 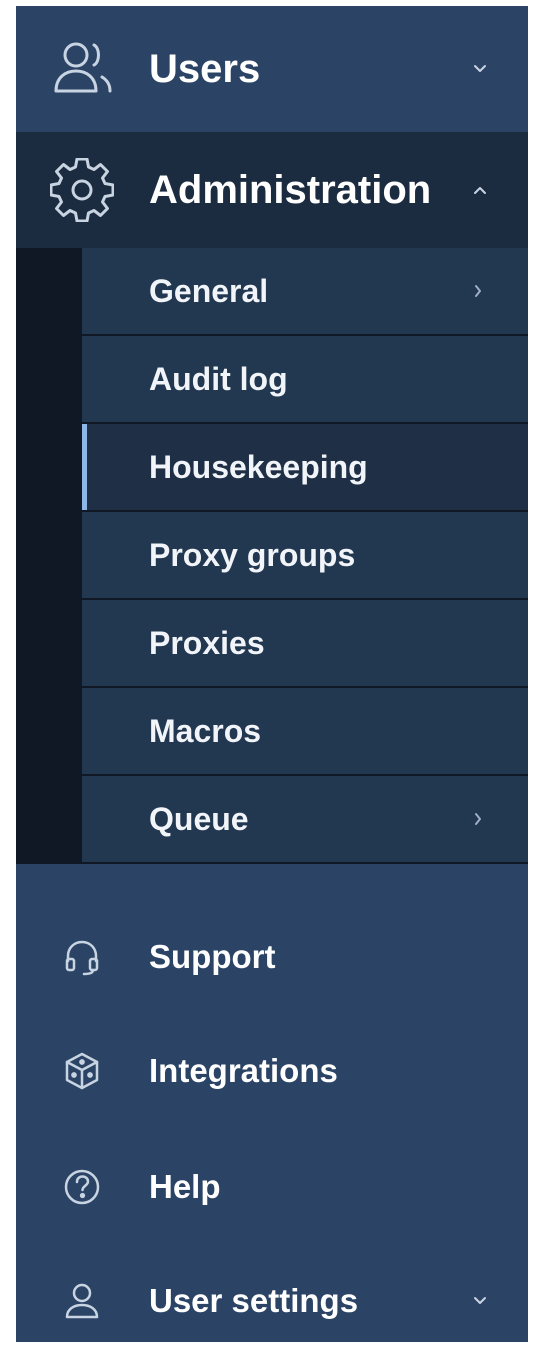 What do you see at coordinates (305, 291) in the screenshot?
I see `submenu-item-general: General` at bounding box center [305, 291].